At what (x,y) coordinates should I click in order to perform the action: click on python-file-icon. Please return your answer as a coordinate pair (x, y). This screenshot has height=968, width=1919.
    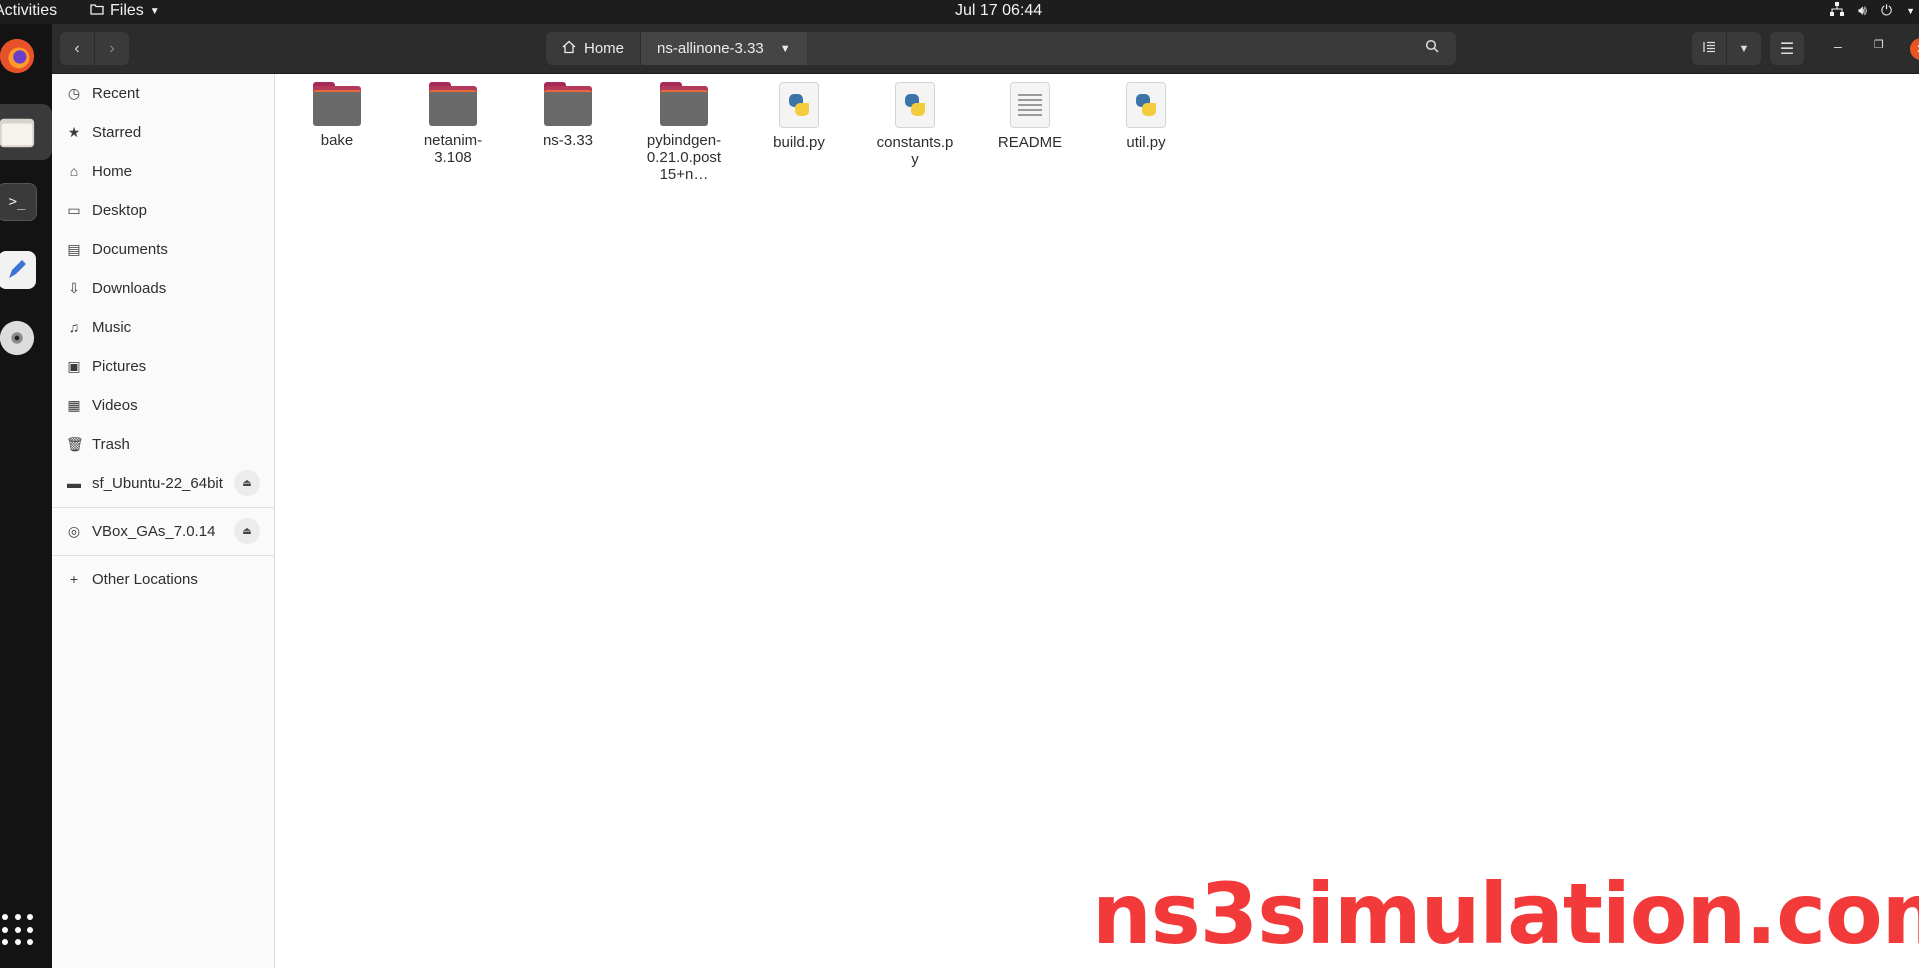
    Looking at the image, I should click on (799, 105).